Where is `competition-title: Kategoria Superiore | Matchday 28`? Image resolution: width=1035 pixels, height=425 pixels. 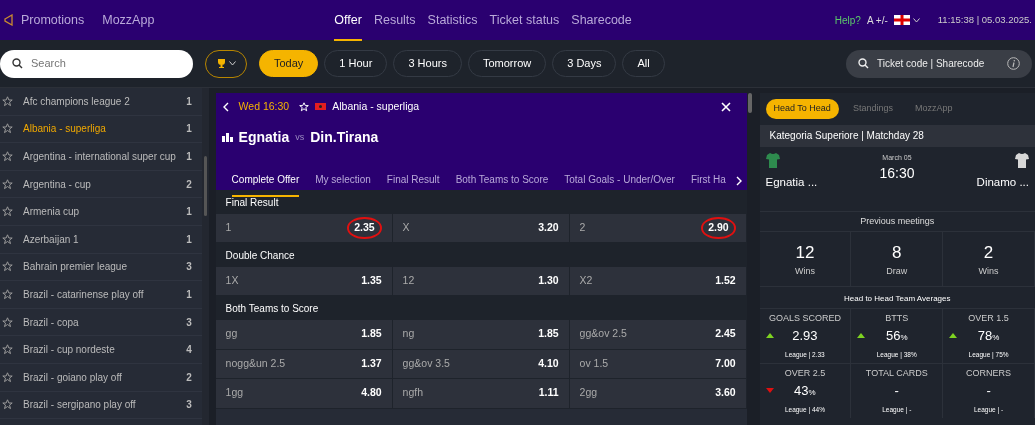
competition-title: Kategoria Superiore | Matchday 28 is located at coordinates (897, 135).